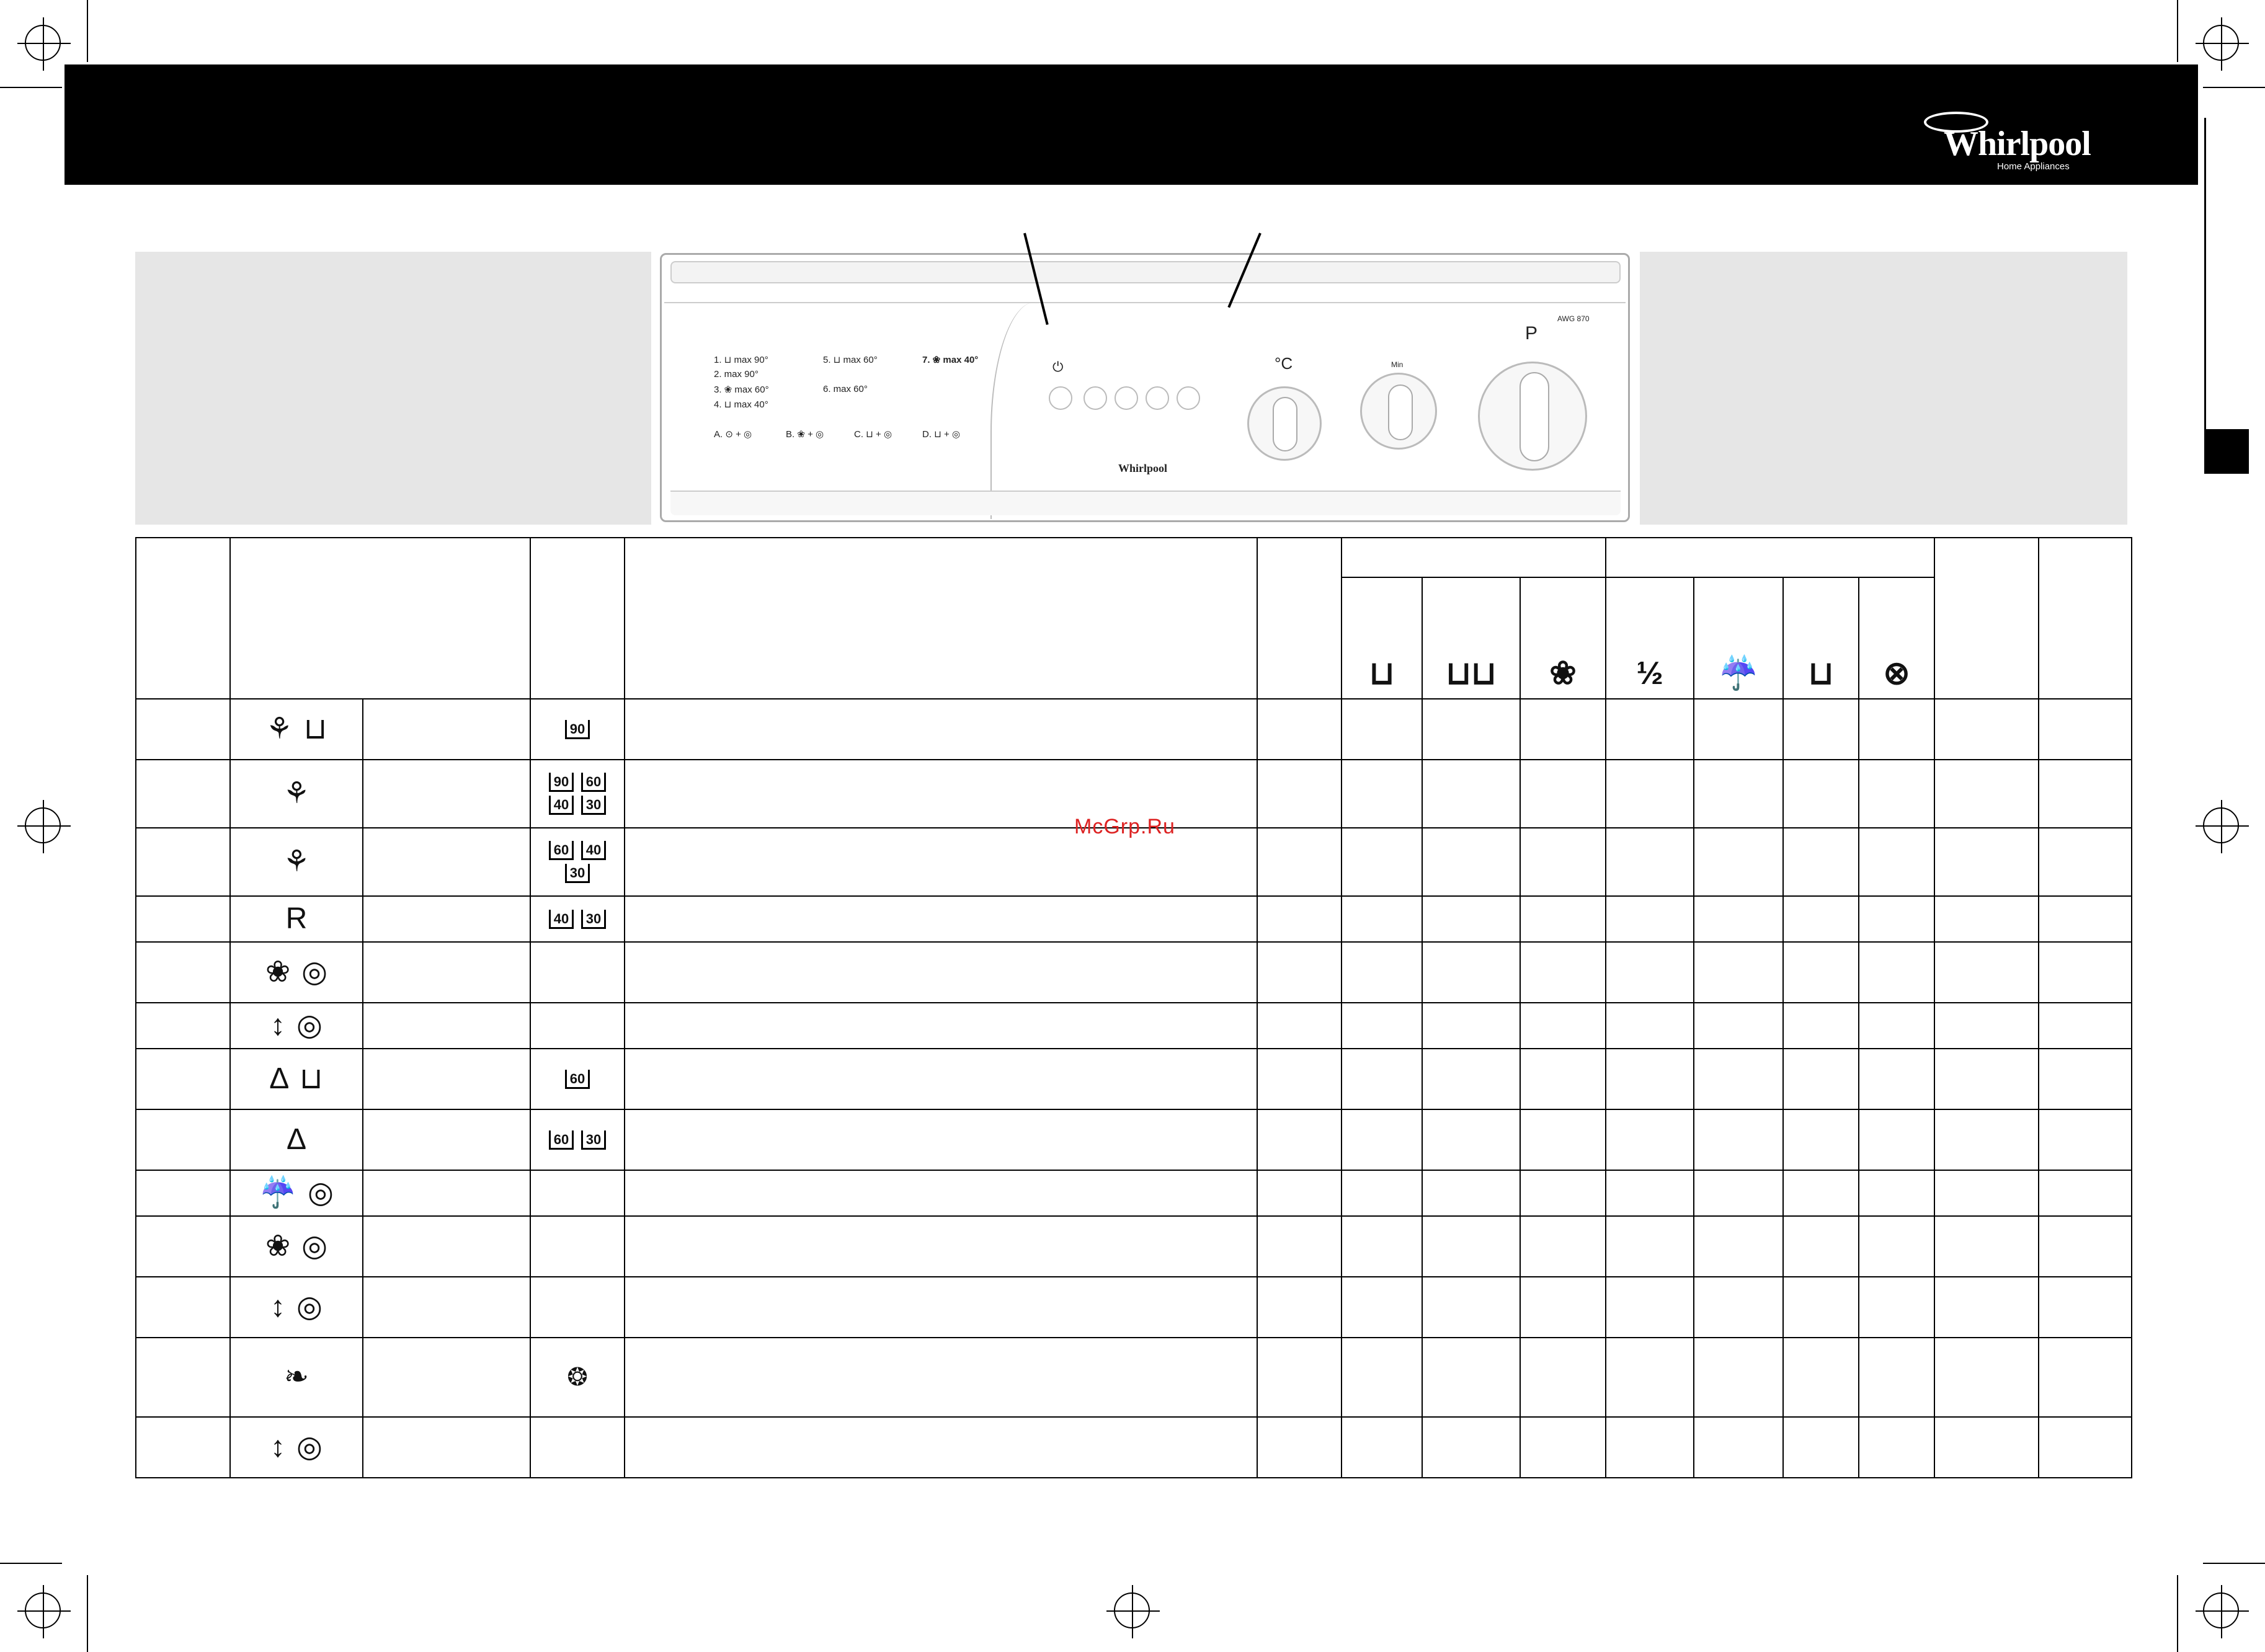  I want to click on care-symbol-icon: ⚘, so click(296, 861).